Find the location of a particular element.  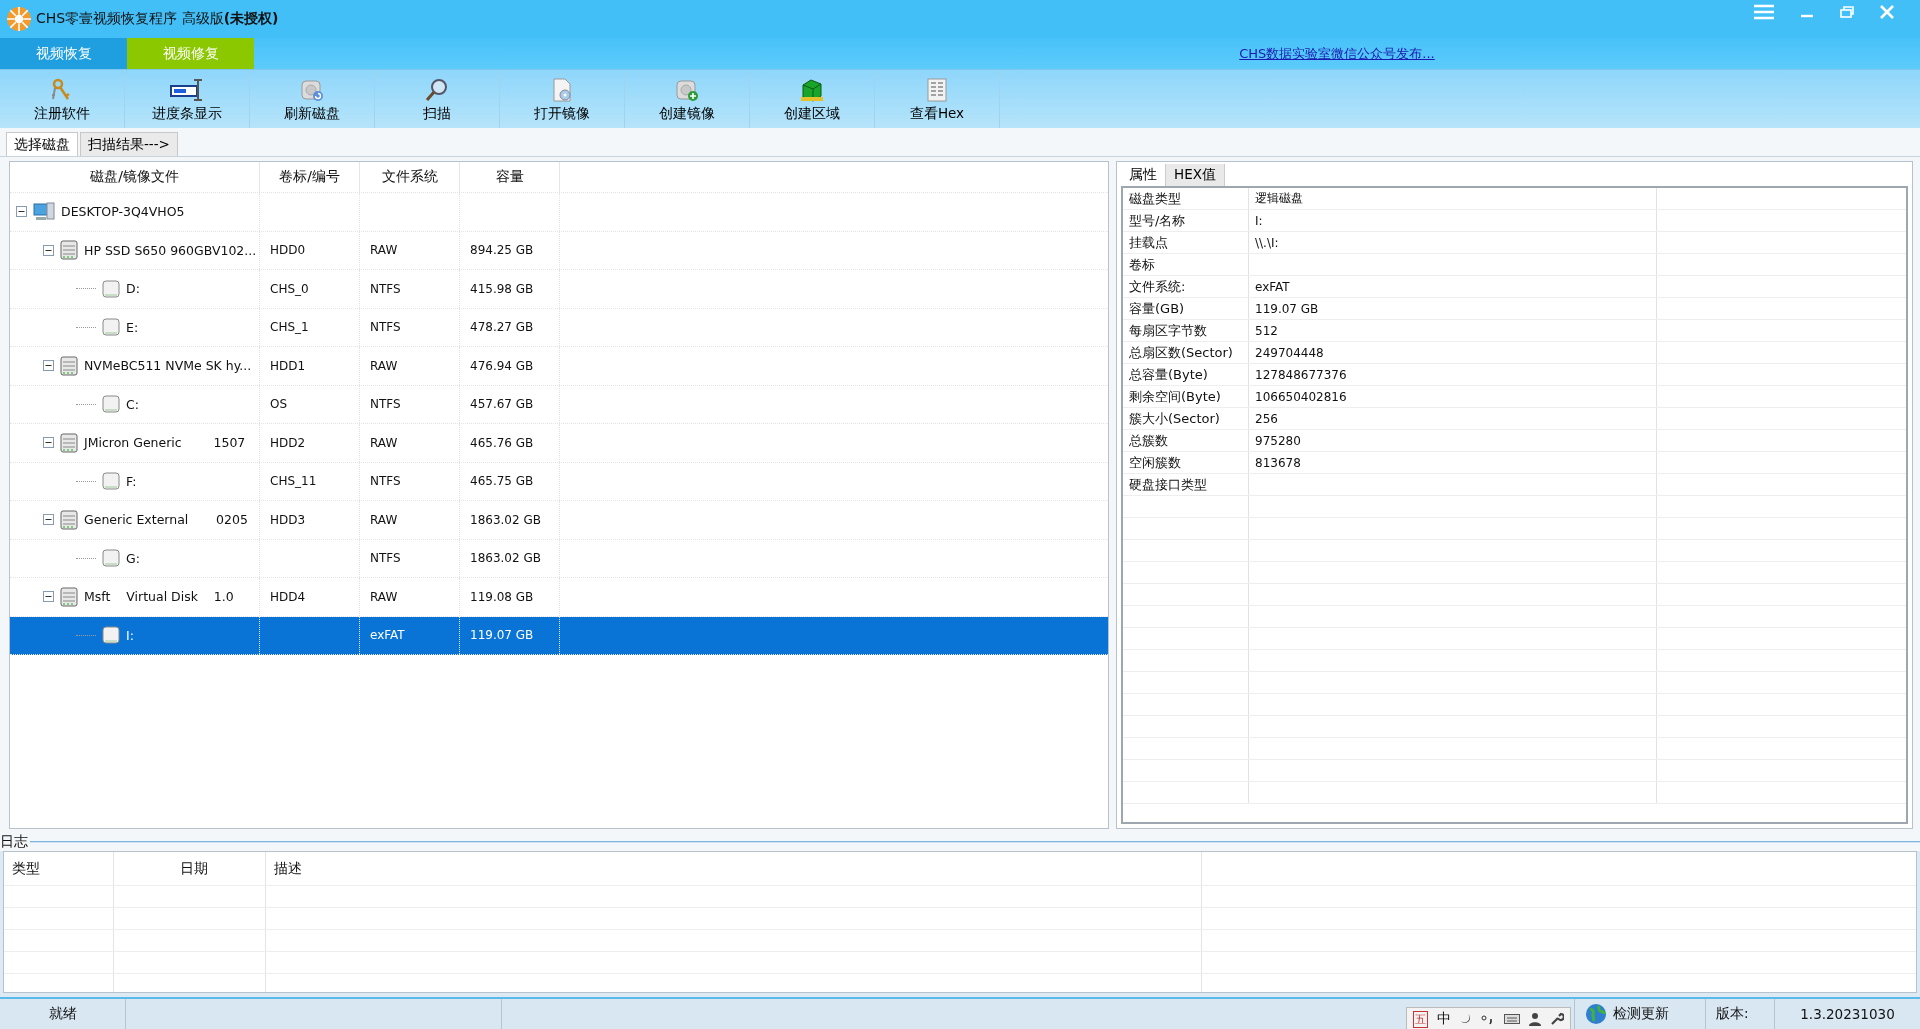

moon-icon is located at coordinates (1466, 1019).